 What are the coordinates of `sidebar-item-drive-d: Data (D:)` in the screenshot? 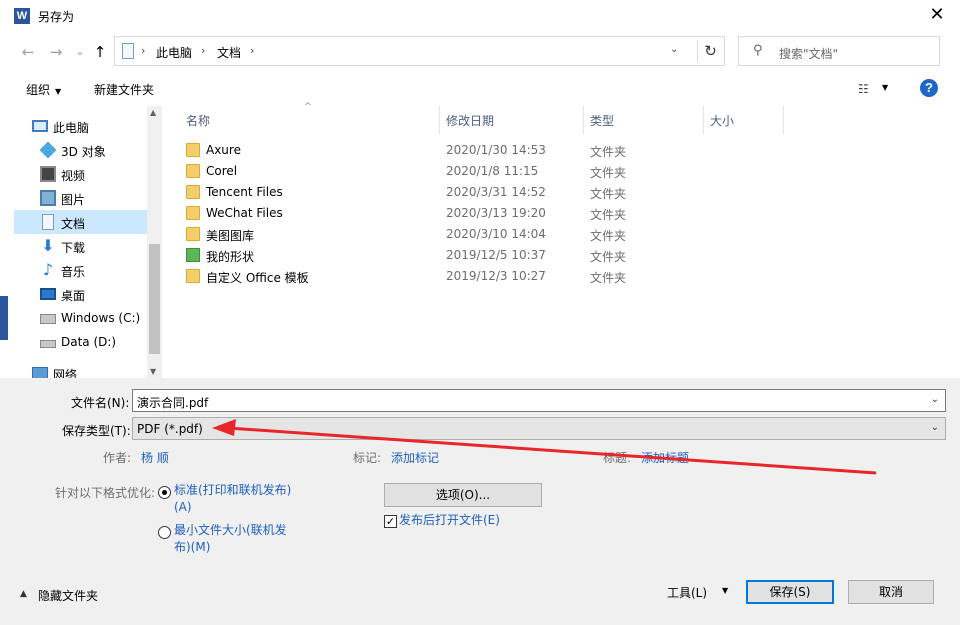 It's located at (80, 342).